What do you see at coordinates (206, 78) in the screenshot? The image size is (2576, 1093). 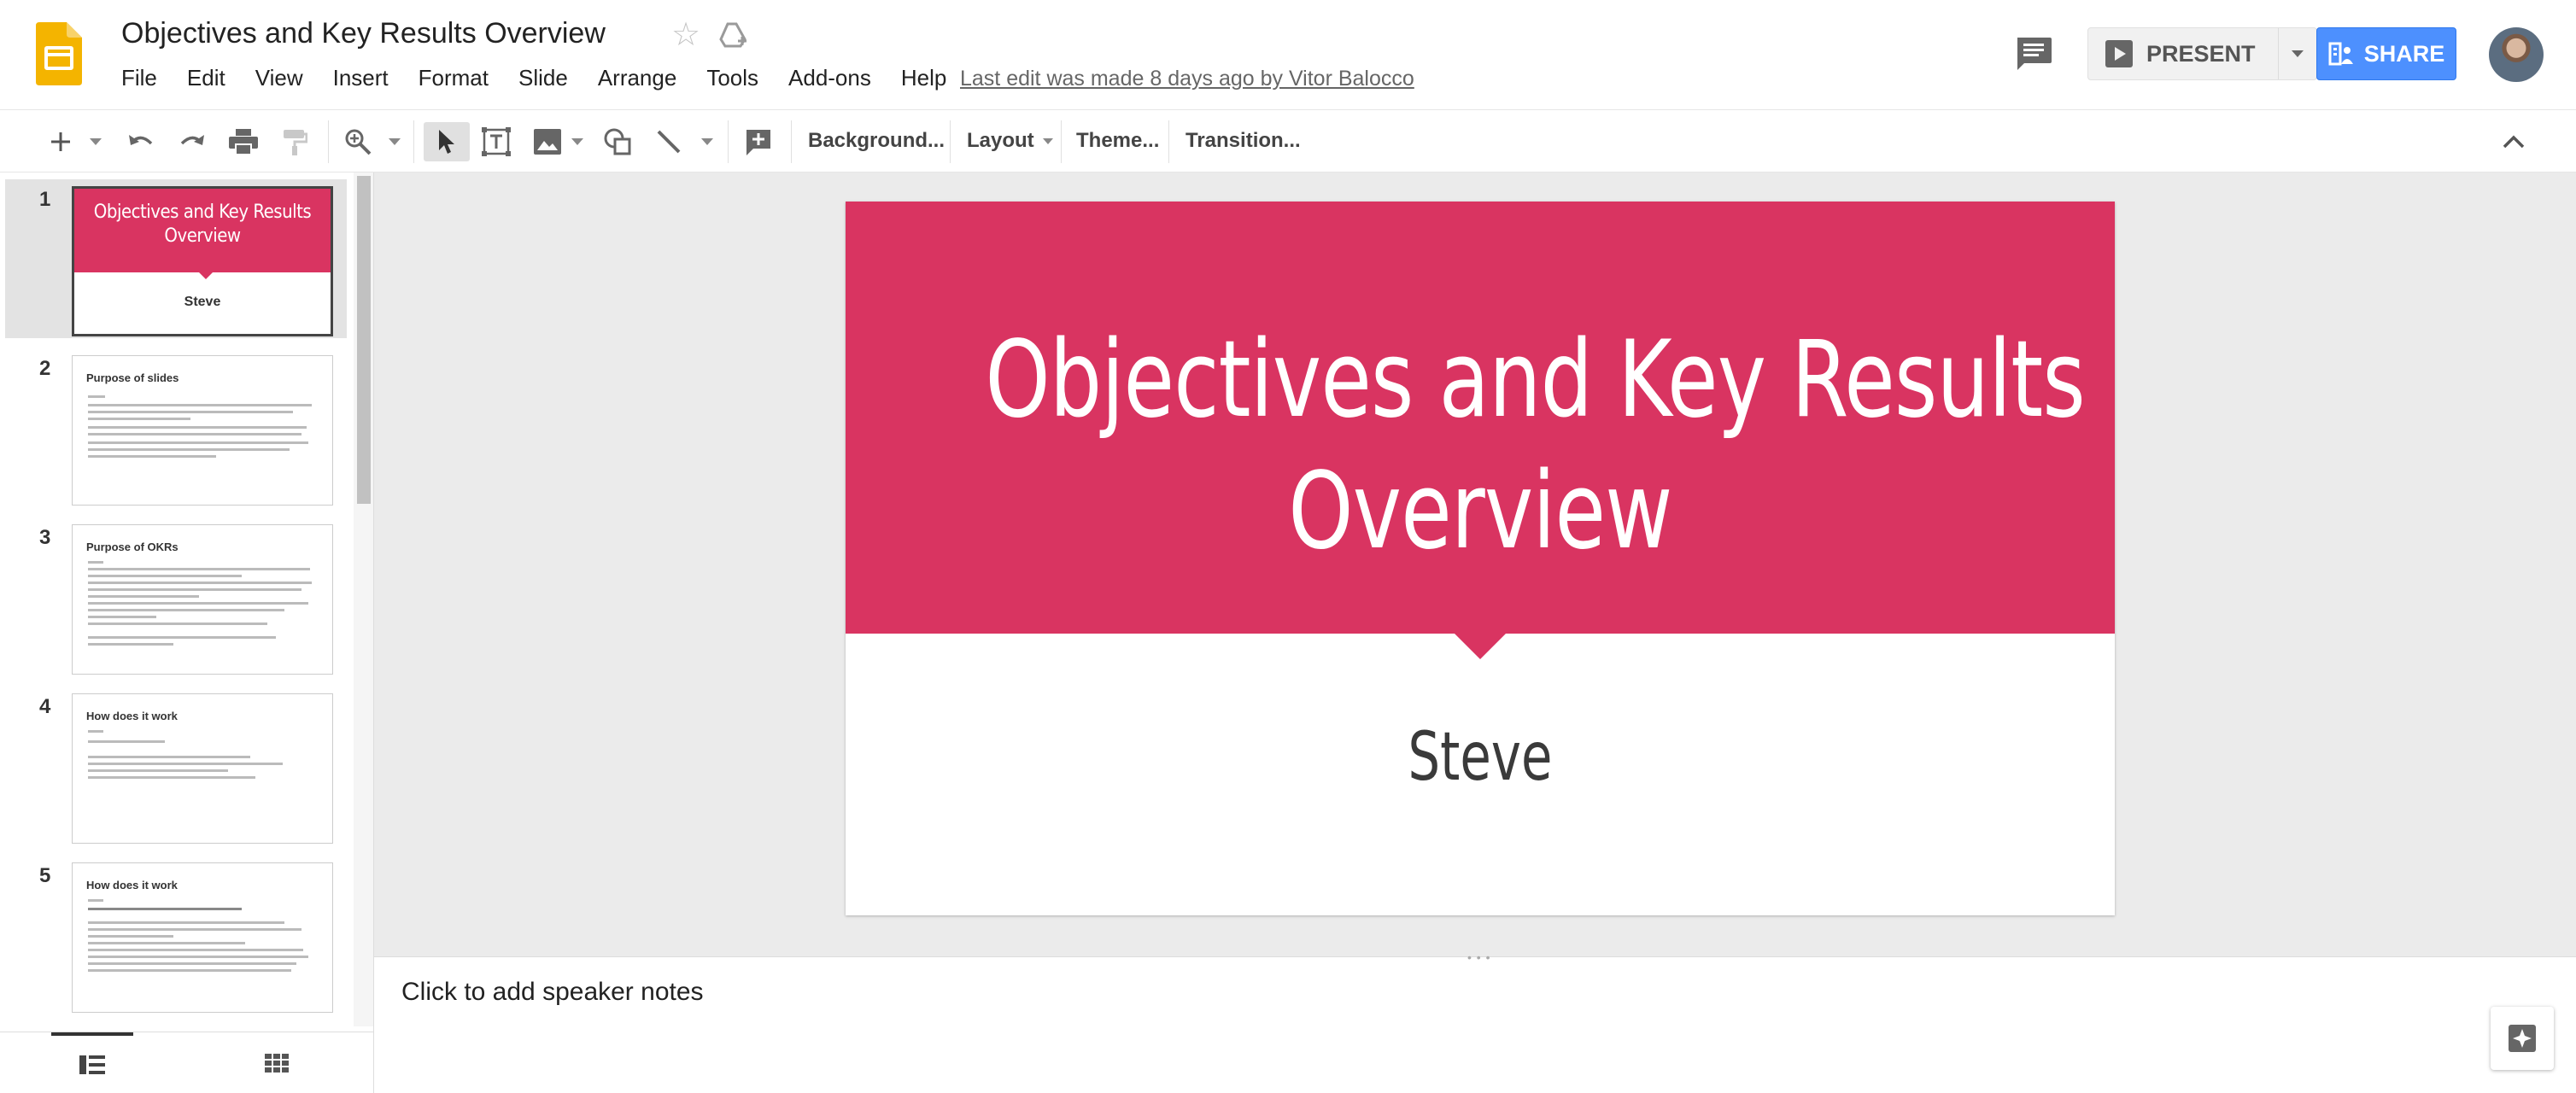 I see `menu-edit: Edit` at bounding box center [206, 78].